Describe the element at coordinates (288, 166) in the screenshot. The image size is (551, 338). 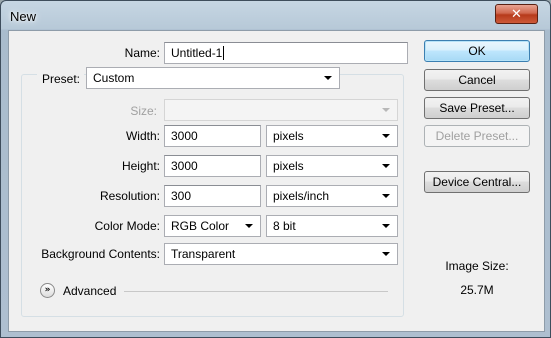
I see `height-unit-value: pixels` at that location.